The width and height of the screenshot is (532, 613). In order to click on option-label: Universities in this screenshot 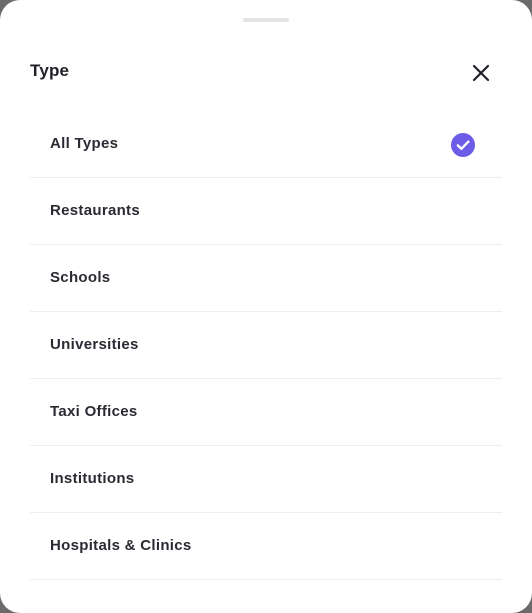, I will do `click(94, 344)`.